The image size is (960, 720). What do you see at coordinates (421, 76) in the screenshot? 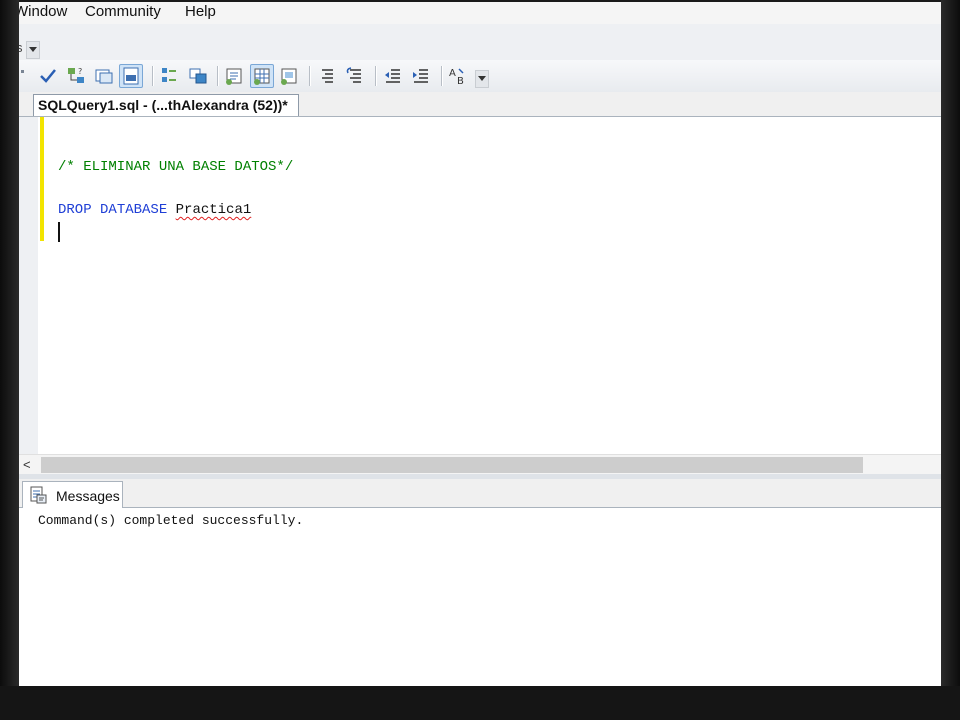
I see `increase-indent-icon` at bounding box center [421, 76].